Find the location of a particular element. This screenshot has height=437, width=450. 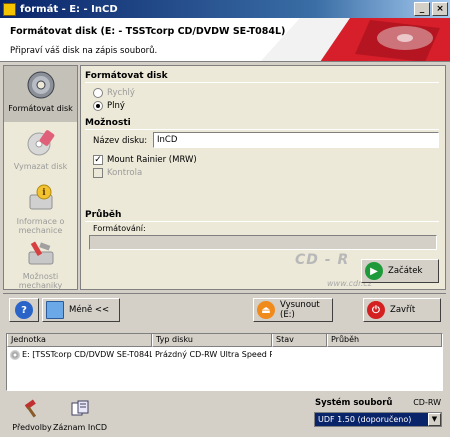

sidebar-item-label: Informace o mechanice is located at coordinates (40, 226).